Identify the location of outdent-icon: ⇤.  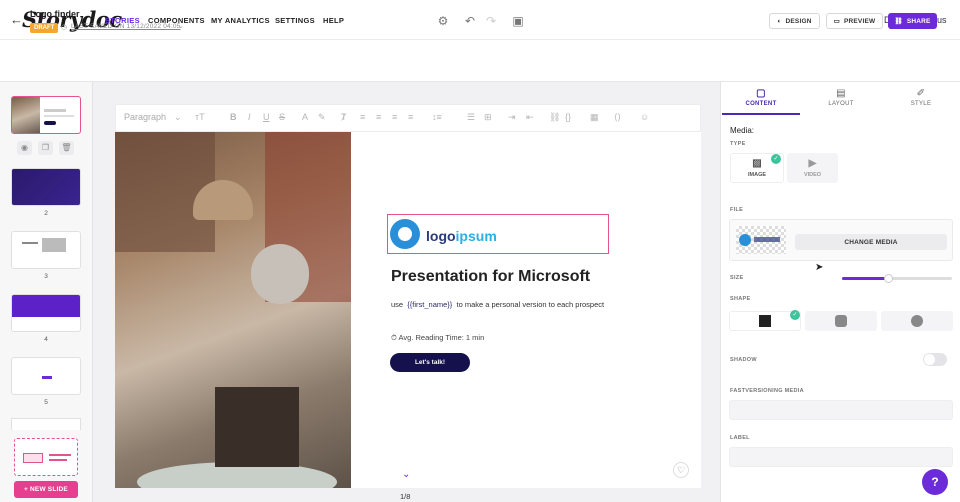
(530, 117).